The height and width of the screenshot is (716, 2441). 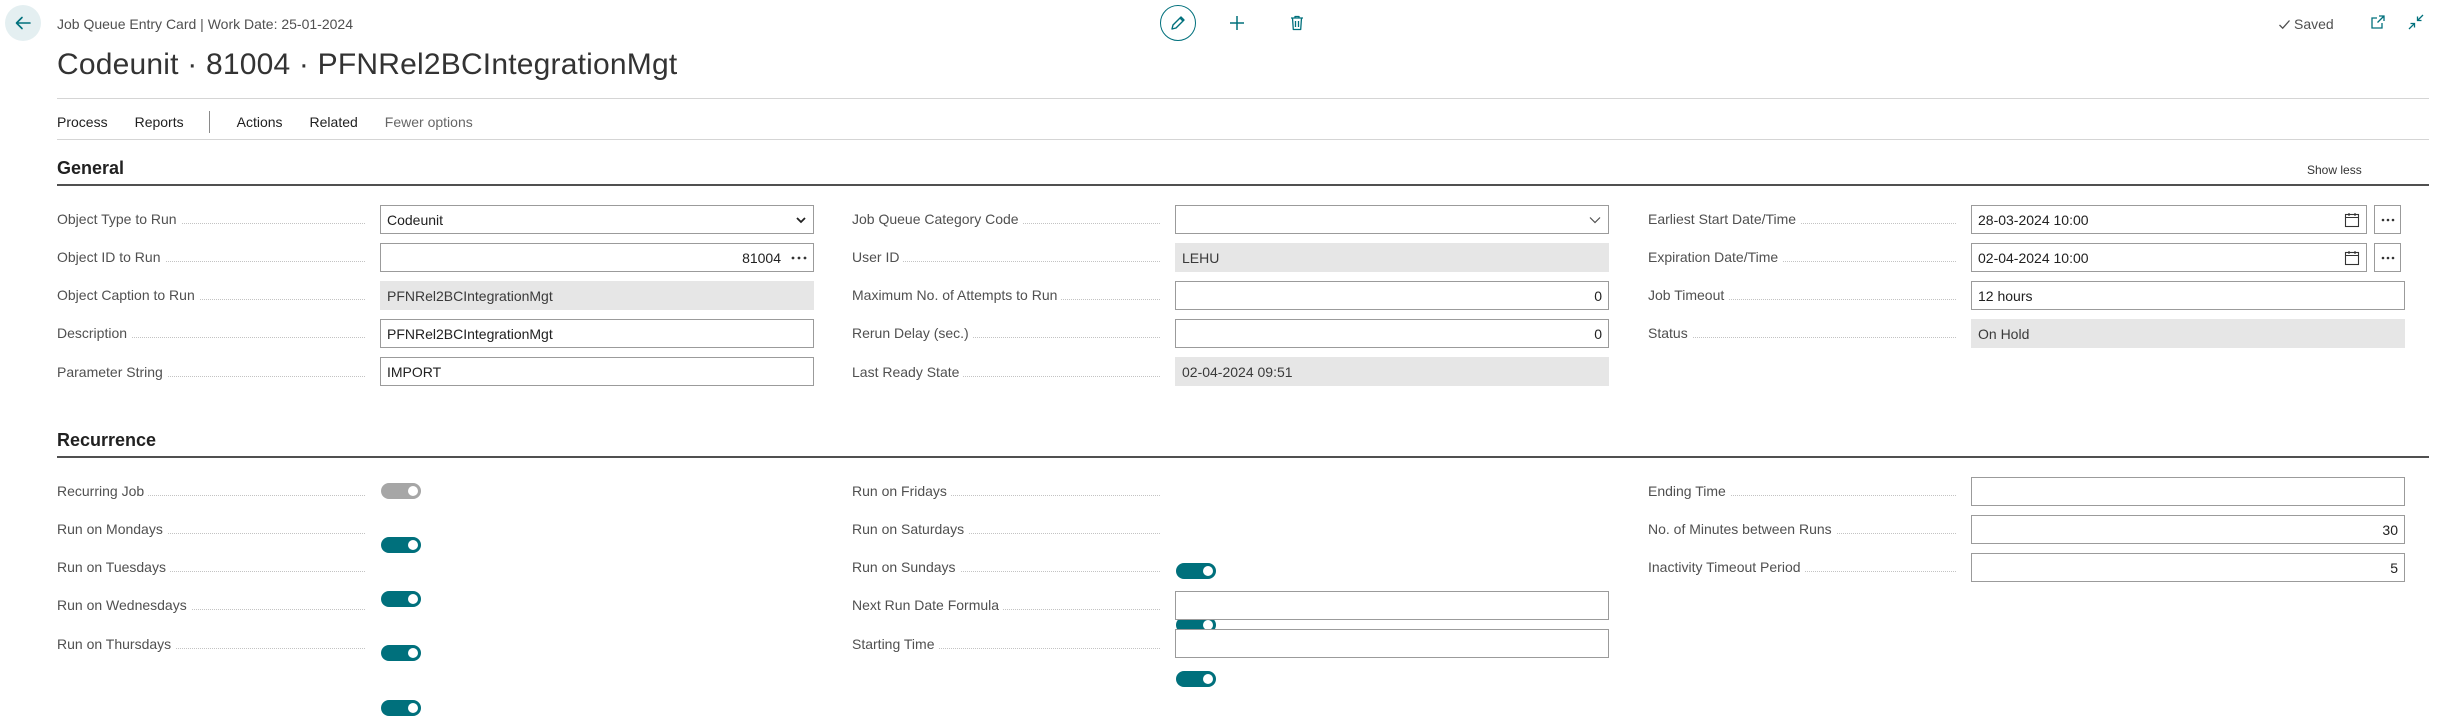 I want to click on recurrence-section-title: Recurrence, so click(x=106, y=440).